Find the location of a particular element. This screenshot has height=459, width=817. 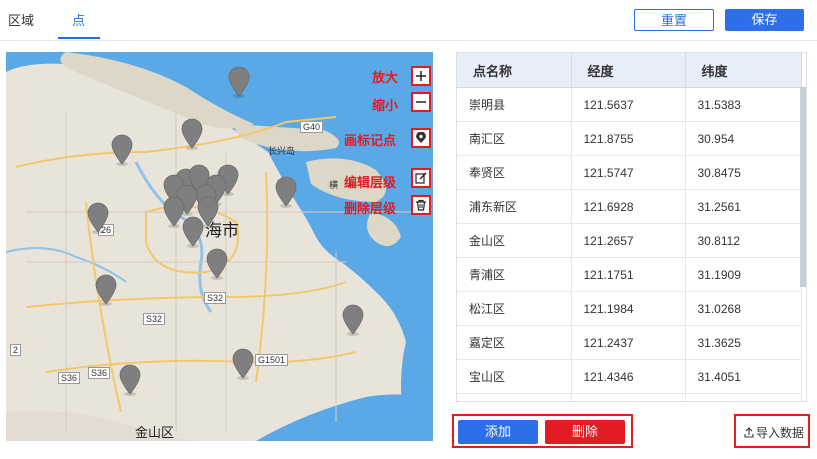

map-pin-icon is located at coordinates (421, 137).